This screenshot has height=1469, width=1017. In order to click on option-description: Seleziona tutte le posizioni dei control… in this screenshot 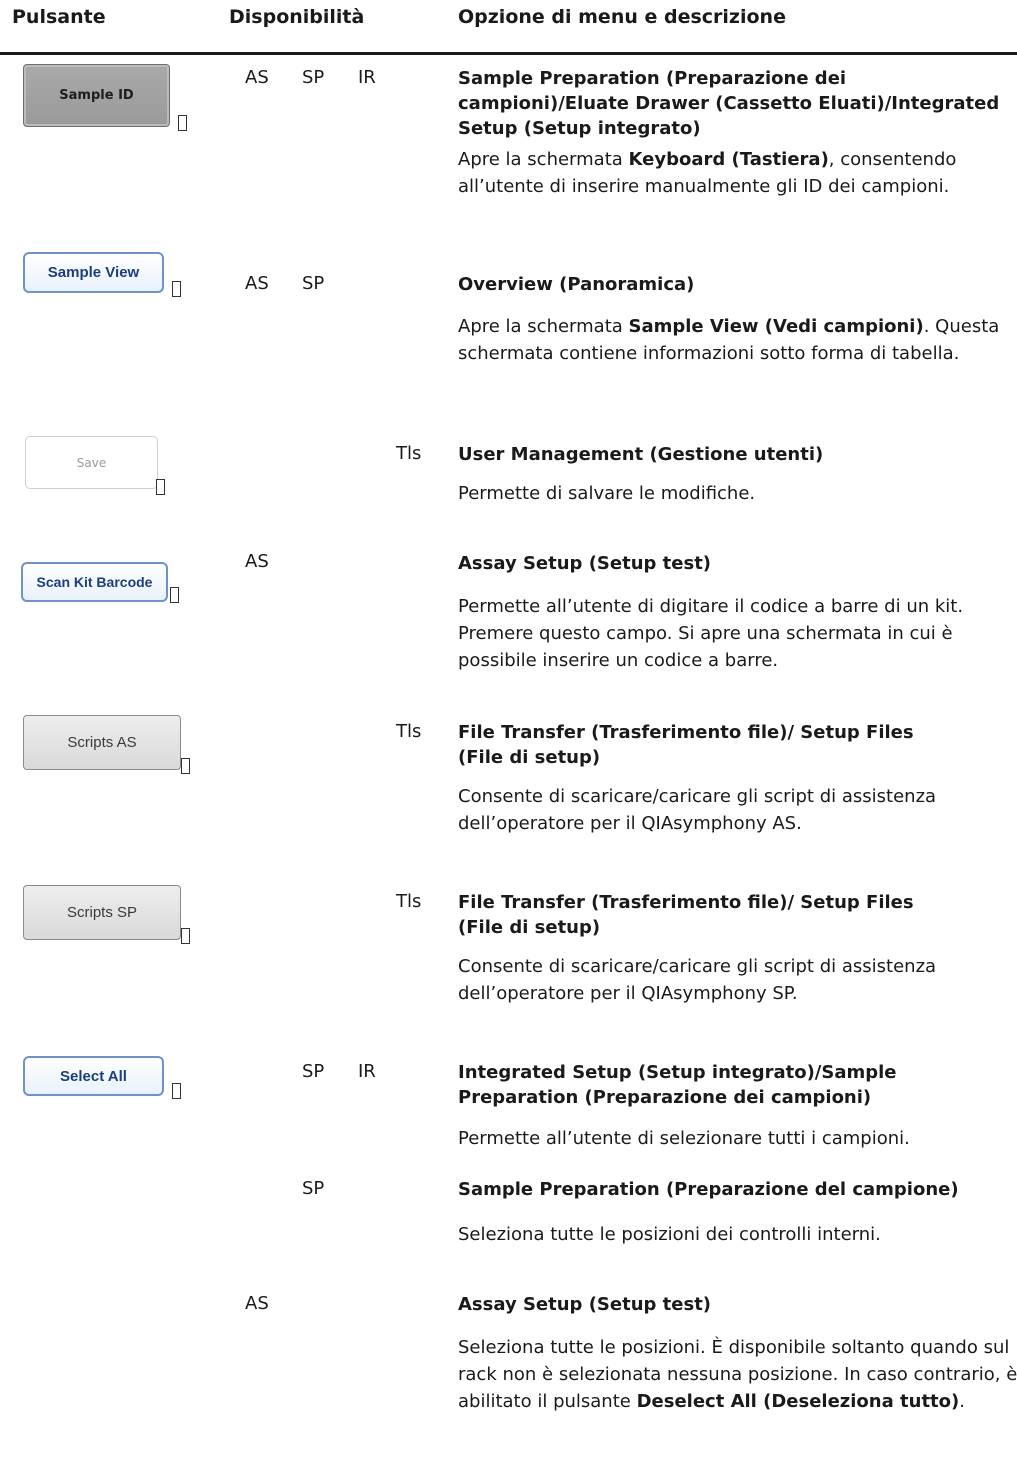, I will do `click(669, 1234)`.